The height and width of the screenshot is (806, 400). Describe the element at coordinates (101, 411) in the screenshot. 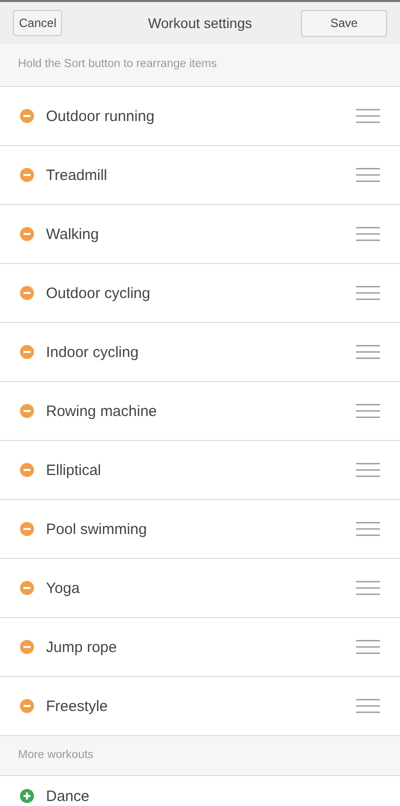

I see `workout-label: Rowing machine` at that location.